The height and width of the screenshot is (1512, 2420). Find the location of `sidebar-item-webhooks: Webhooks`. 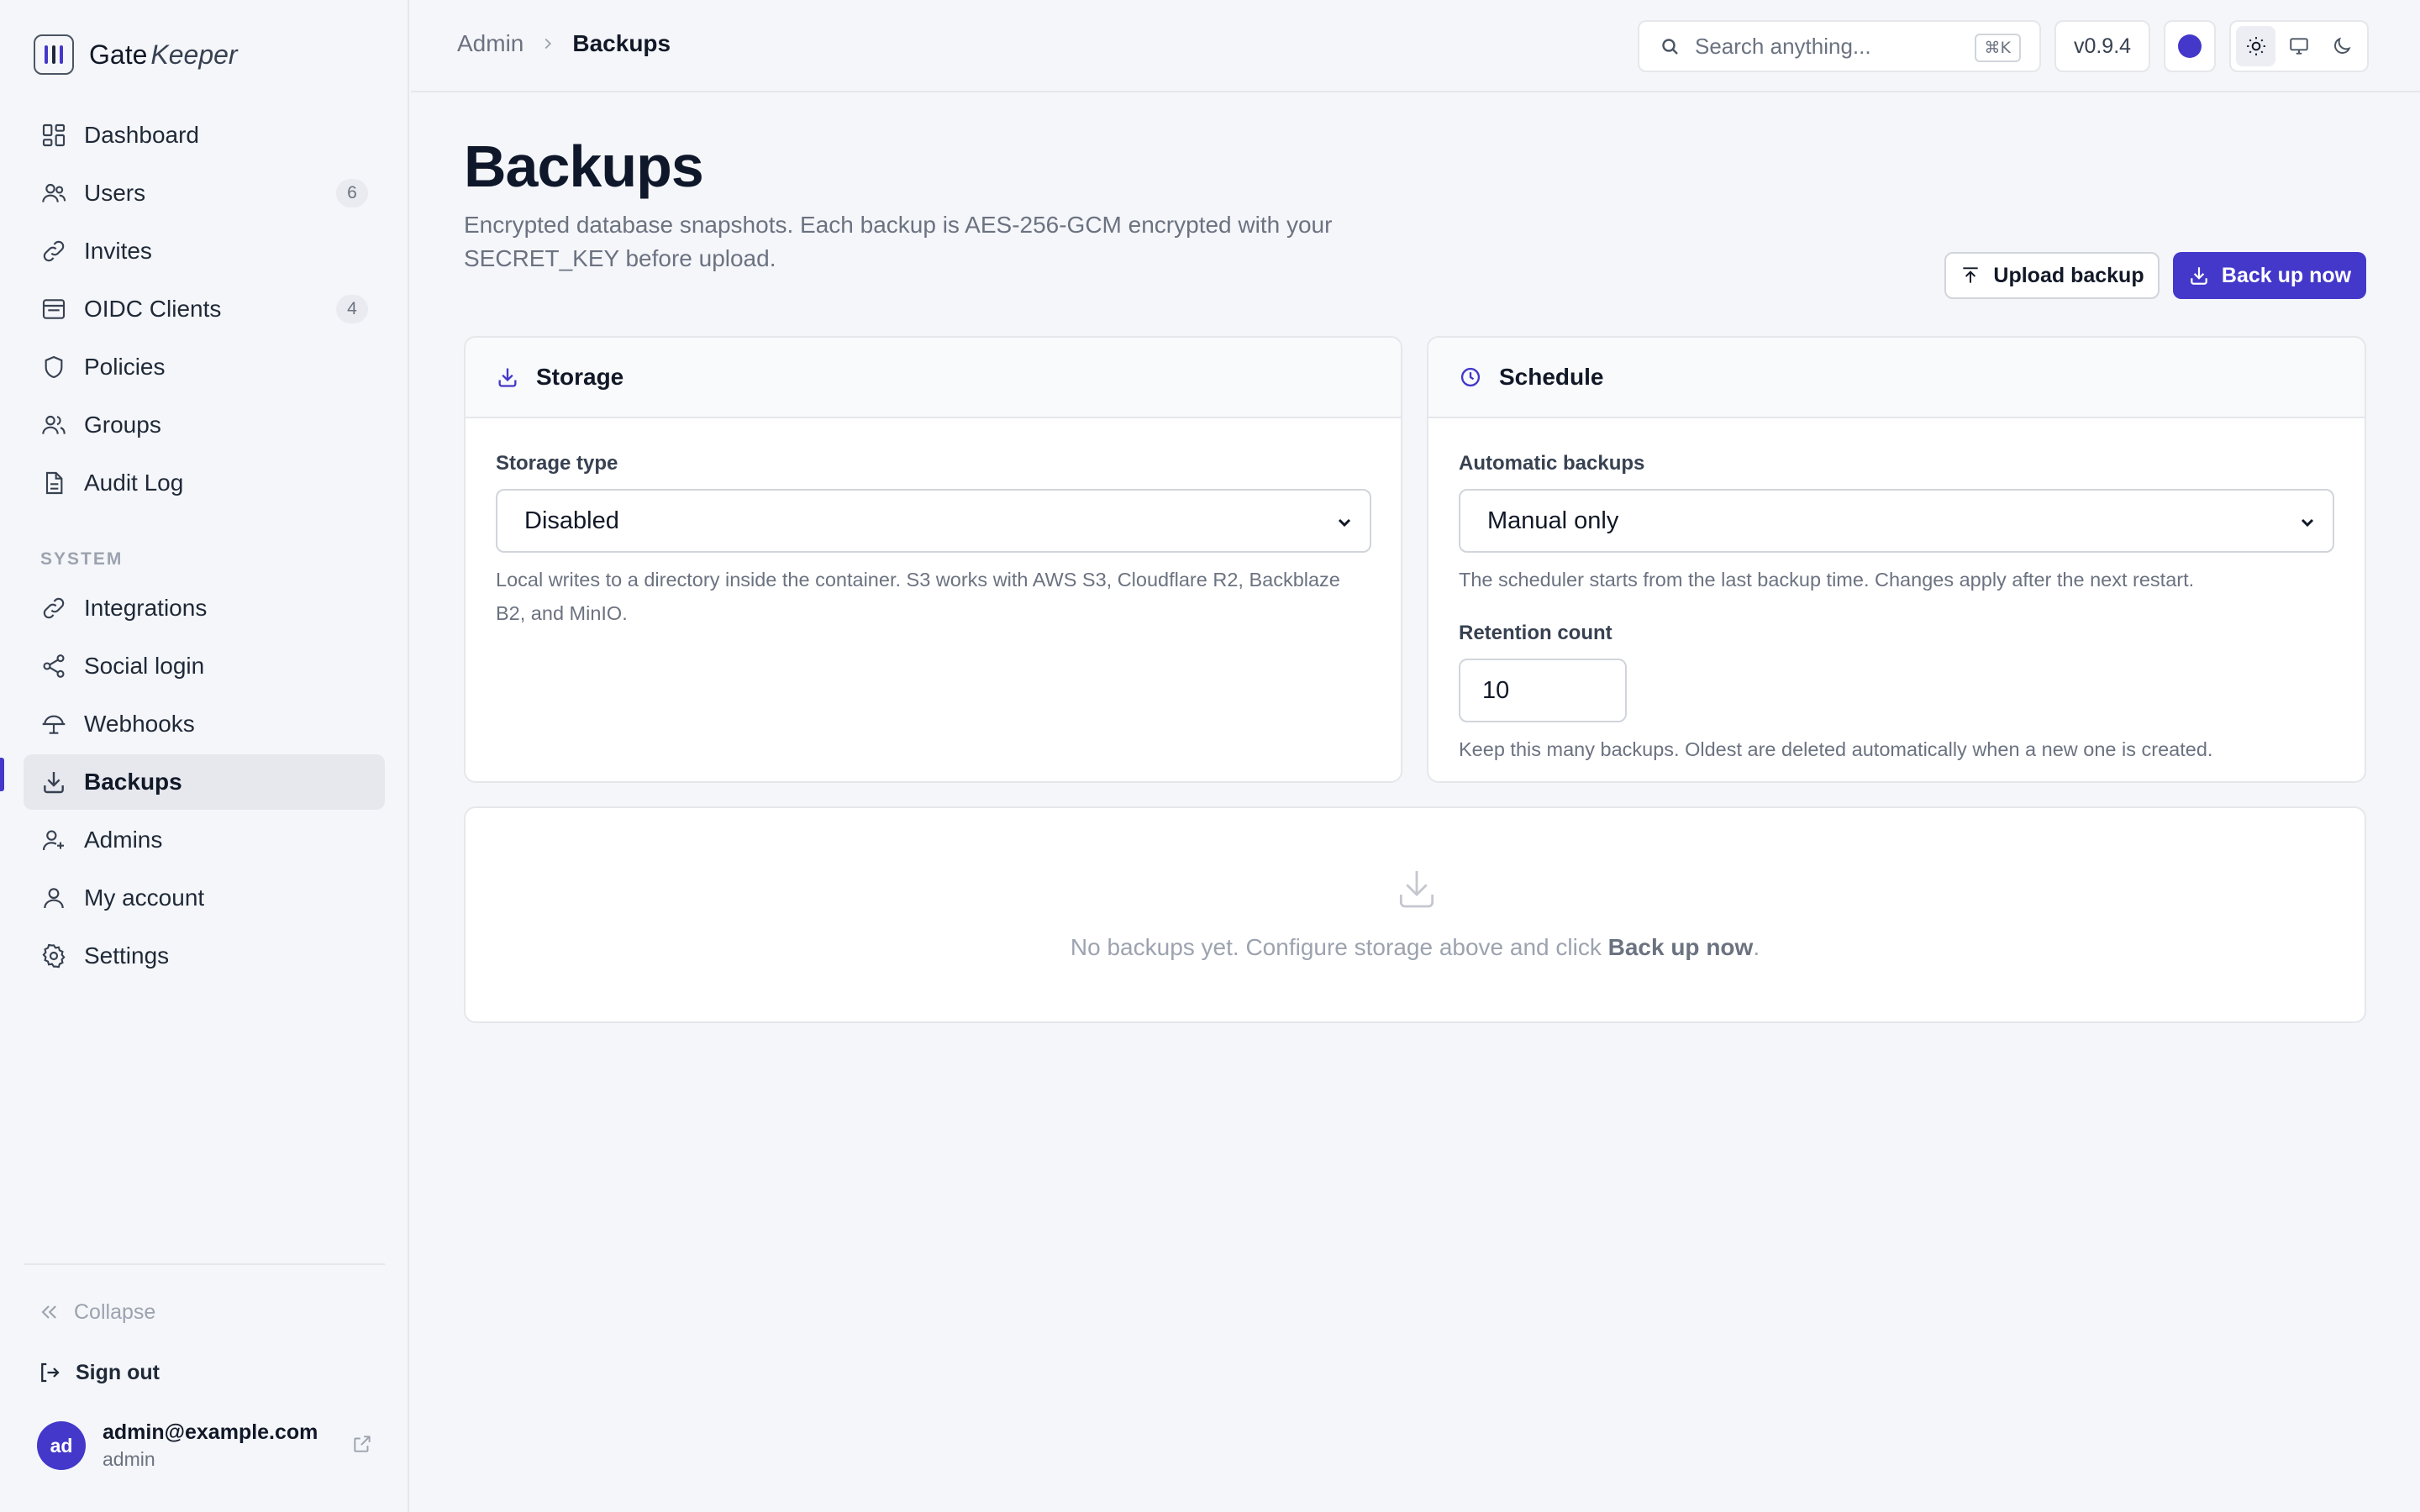

sidebar-item-webhooks: Webhooks is located at coordinates (204, 724).